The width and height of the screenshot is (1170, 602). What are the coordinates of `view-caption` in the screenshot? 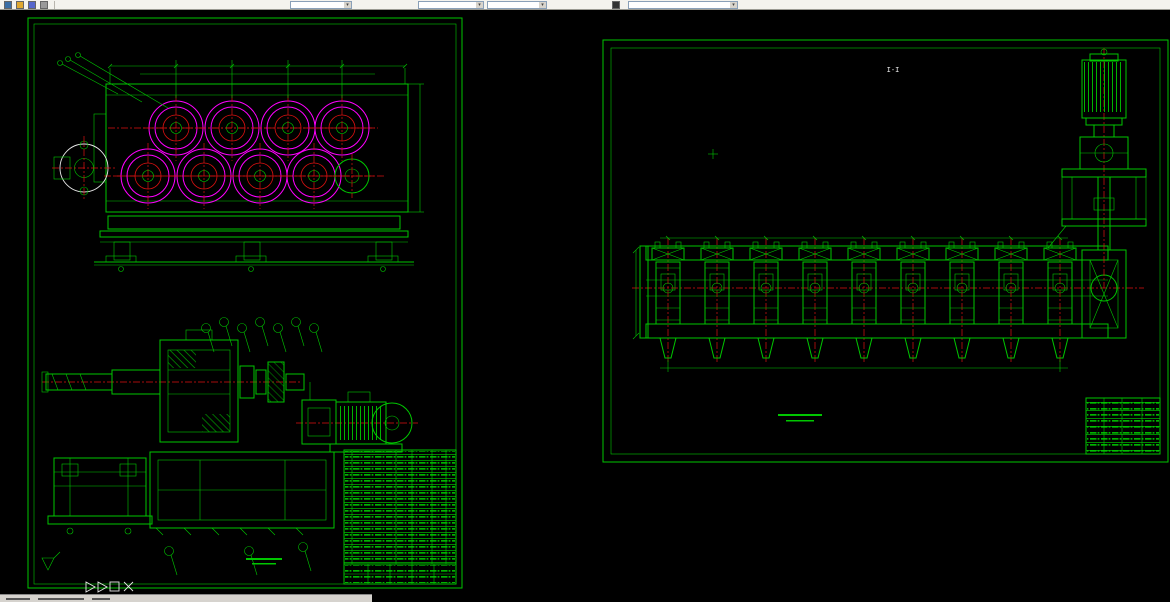 It's located at (264, 561).